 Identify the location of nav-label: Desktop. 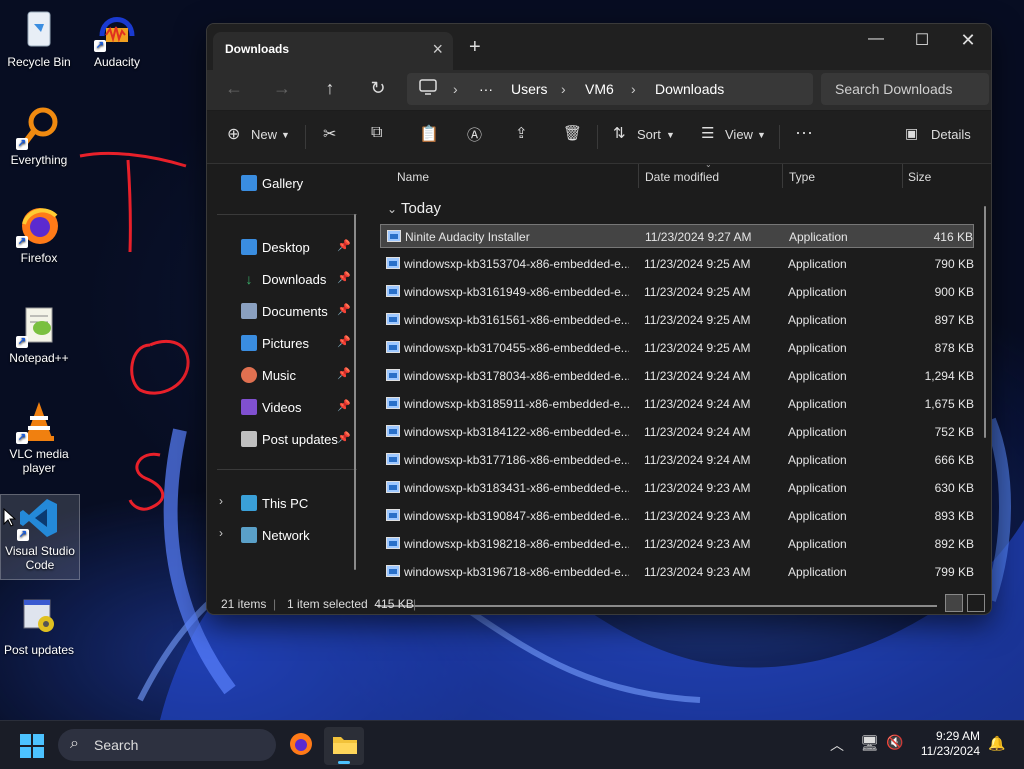
(286, 247).